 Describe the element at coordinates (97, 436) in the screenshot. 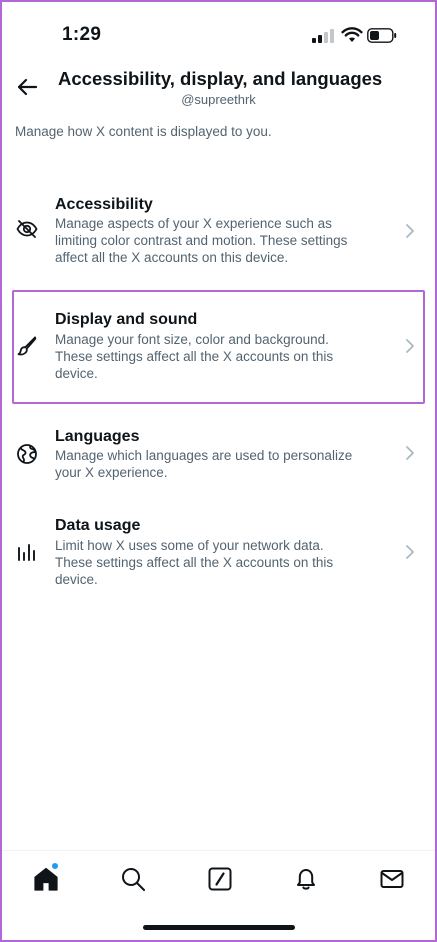

I see `setting-title: Languages` at that location.